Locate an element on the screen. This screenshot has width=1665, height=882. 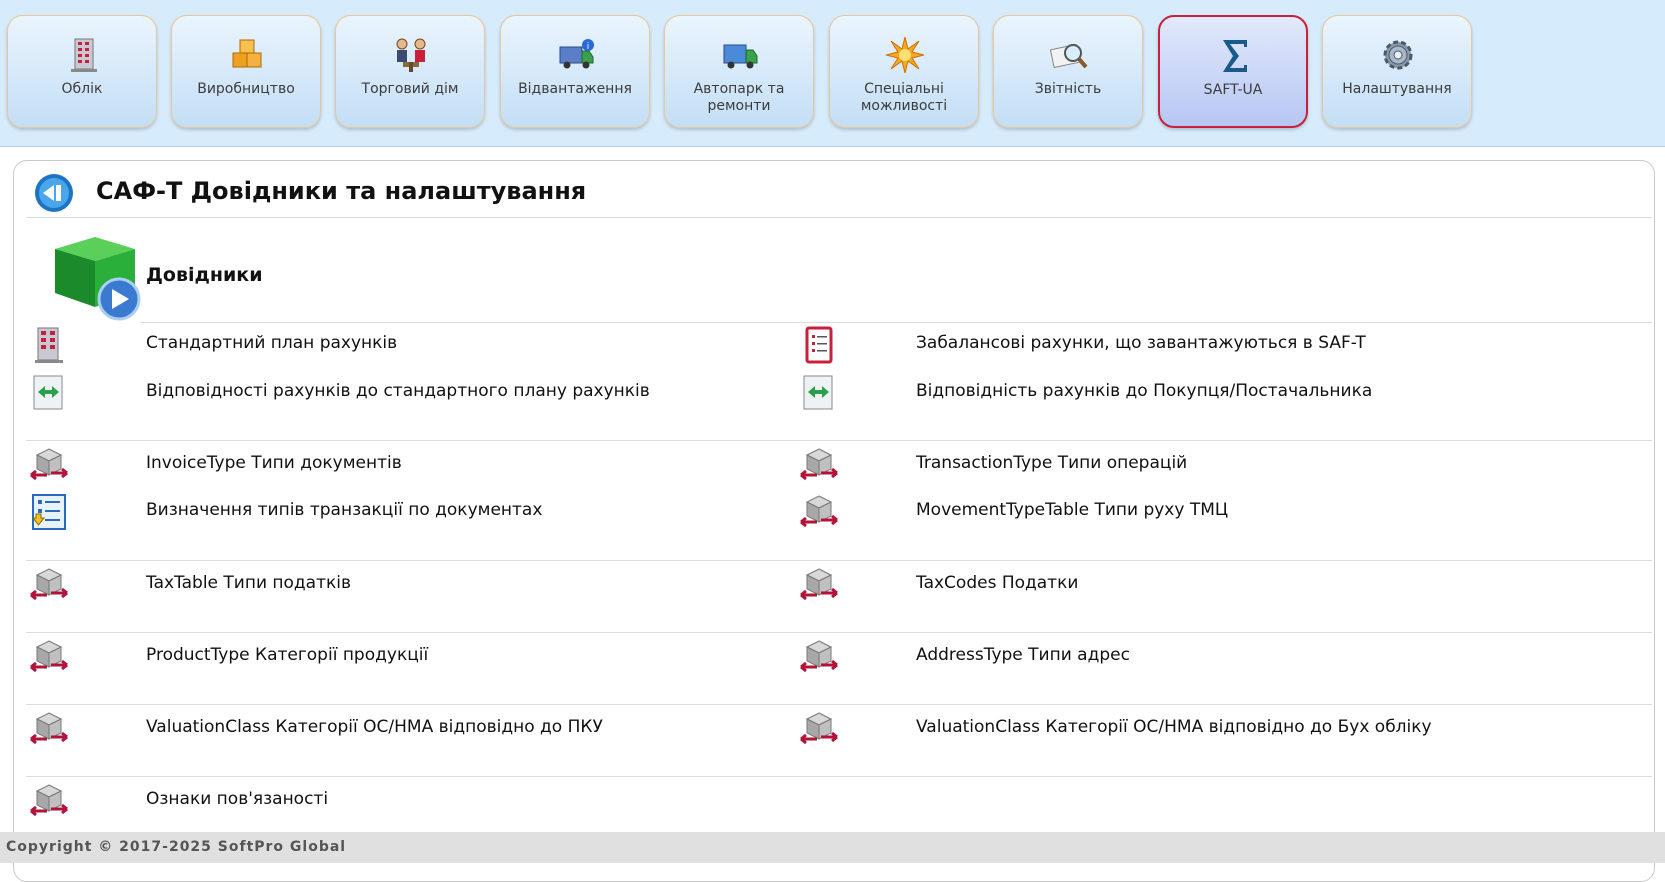
shipping-truck-icon: i is located at coordinates (576, 54).